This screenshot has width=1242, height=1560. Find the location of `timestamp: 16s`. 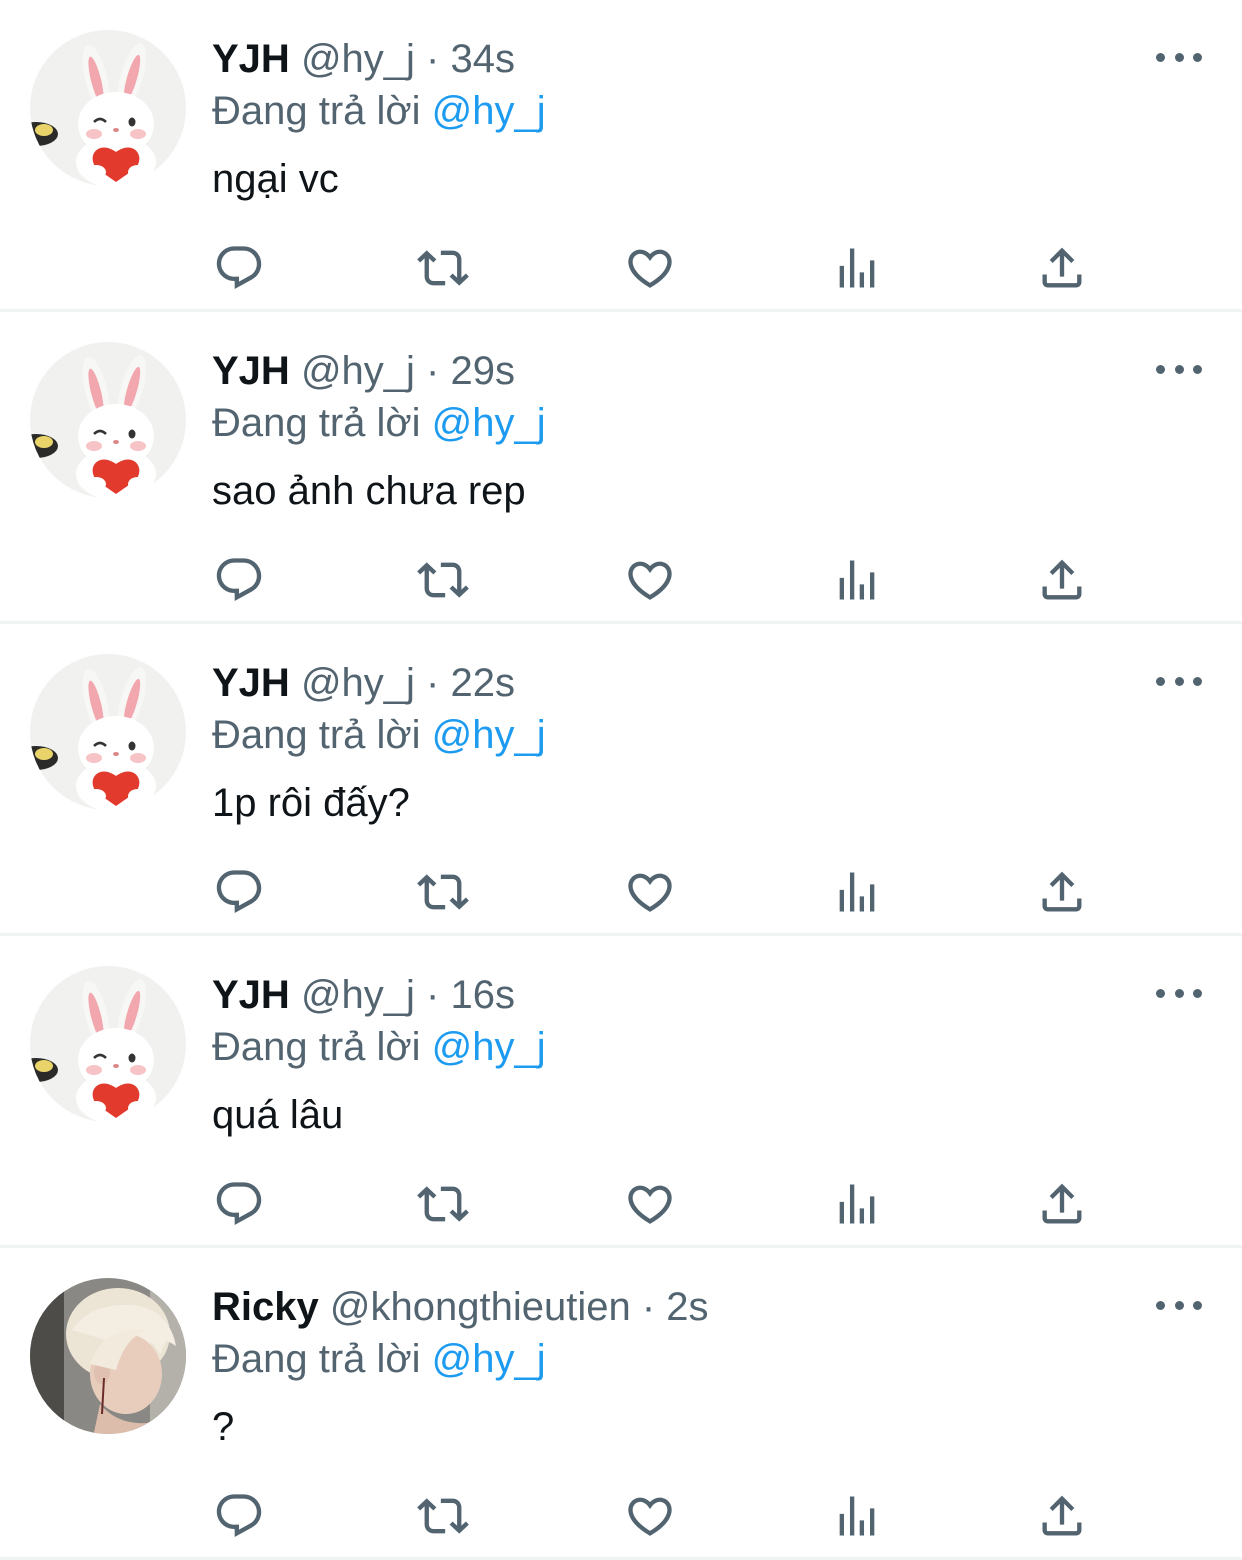

timestamp: 16s is located at coordinates (483, 995).